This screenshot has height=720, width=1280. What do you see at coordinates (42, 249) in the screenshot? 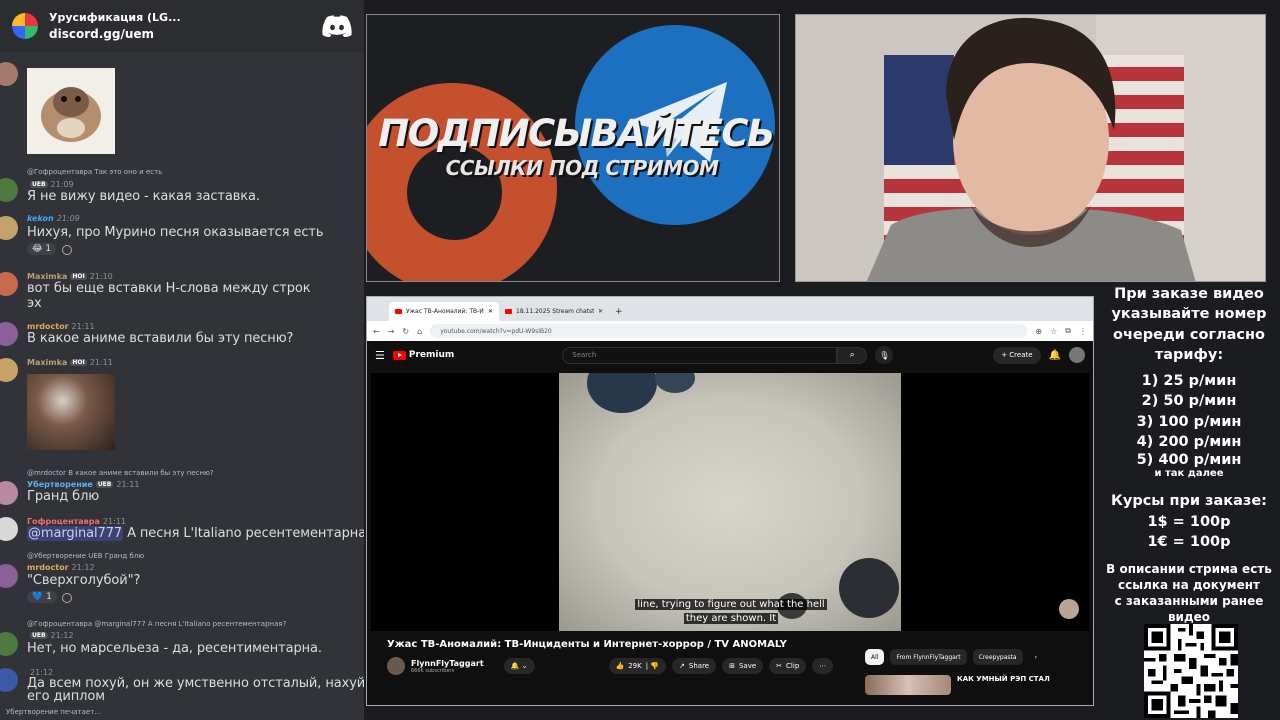
I see `reaction: 😂 1` at bounding box center [42, 249].